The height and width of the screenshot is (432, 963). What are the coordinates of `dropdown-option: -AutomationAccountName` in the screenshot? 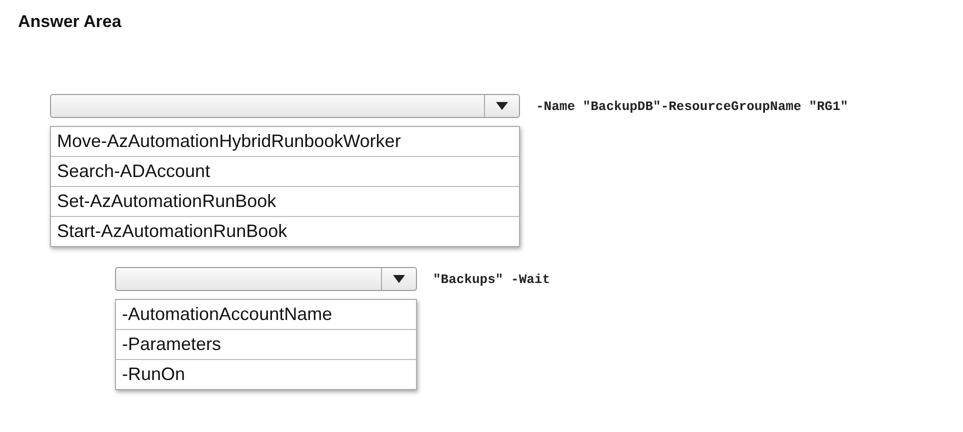 It's located at (266, 315).